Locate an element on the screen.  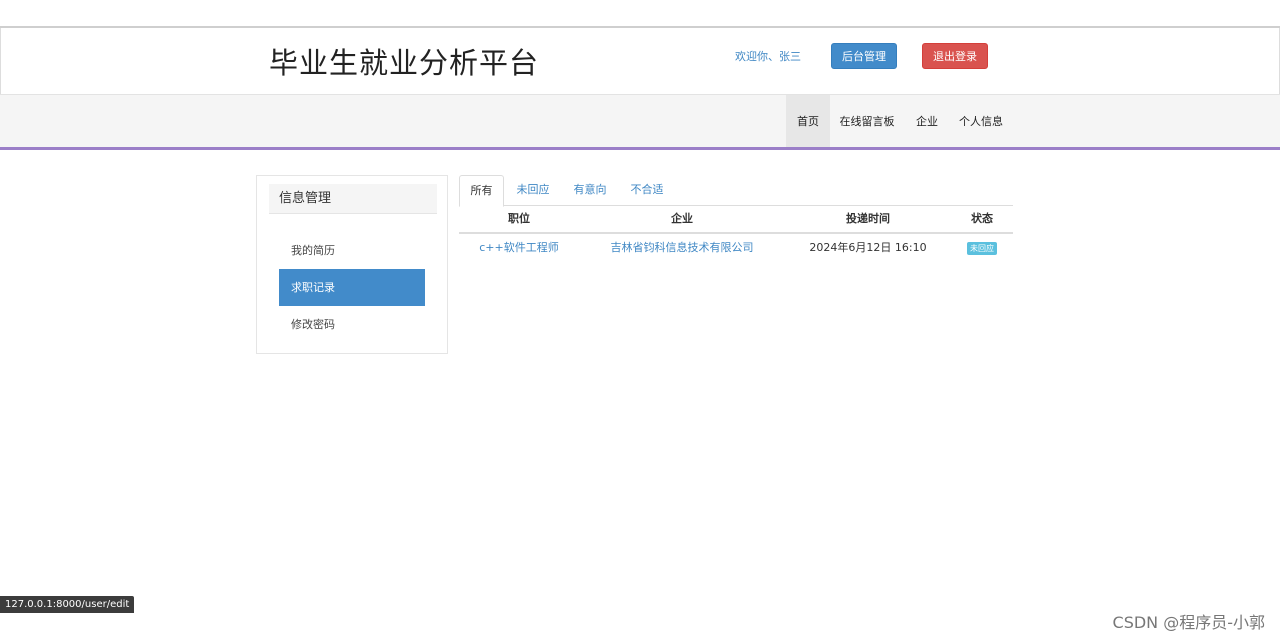
sidebar-panel: 信息管理 我的简历 求职记录 修改密码 is located at coordinates (352, 264).